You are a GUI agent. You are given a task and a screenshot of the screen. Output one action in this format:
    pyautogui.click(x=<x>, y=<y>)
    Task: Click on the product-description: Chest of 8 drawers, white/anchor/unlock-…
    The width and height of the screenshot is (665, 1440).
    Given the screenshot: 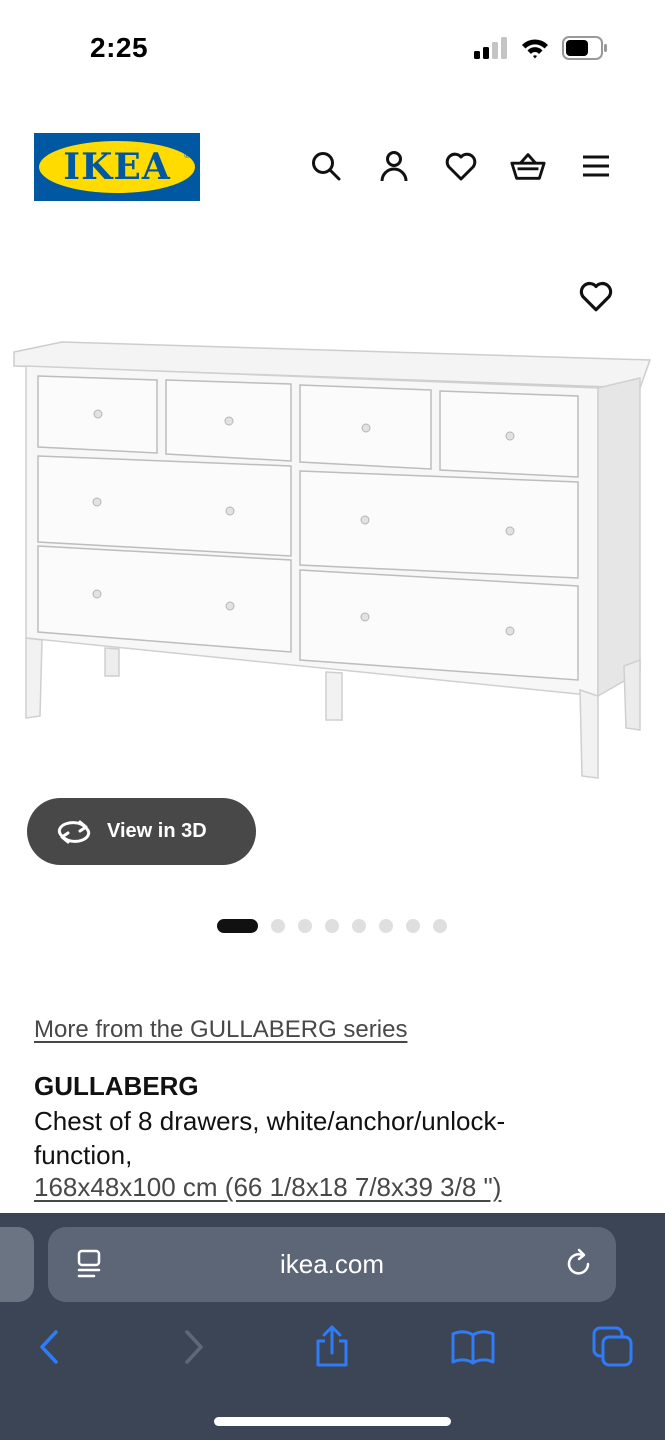 What is the action you would take?
    pyautogui.click(x=270, y=1138)
    